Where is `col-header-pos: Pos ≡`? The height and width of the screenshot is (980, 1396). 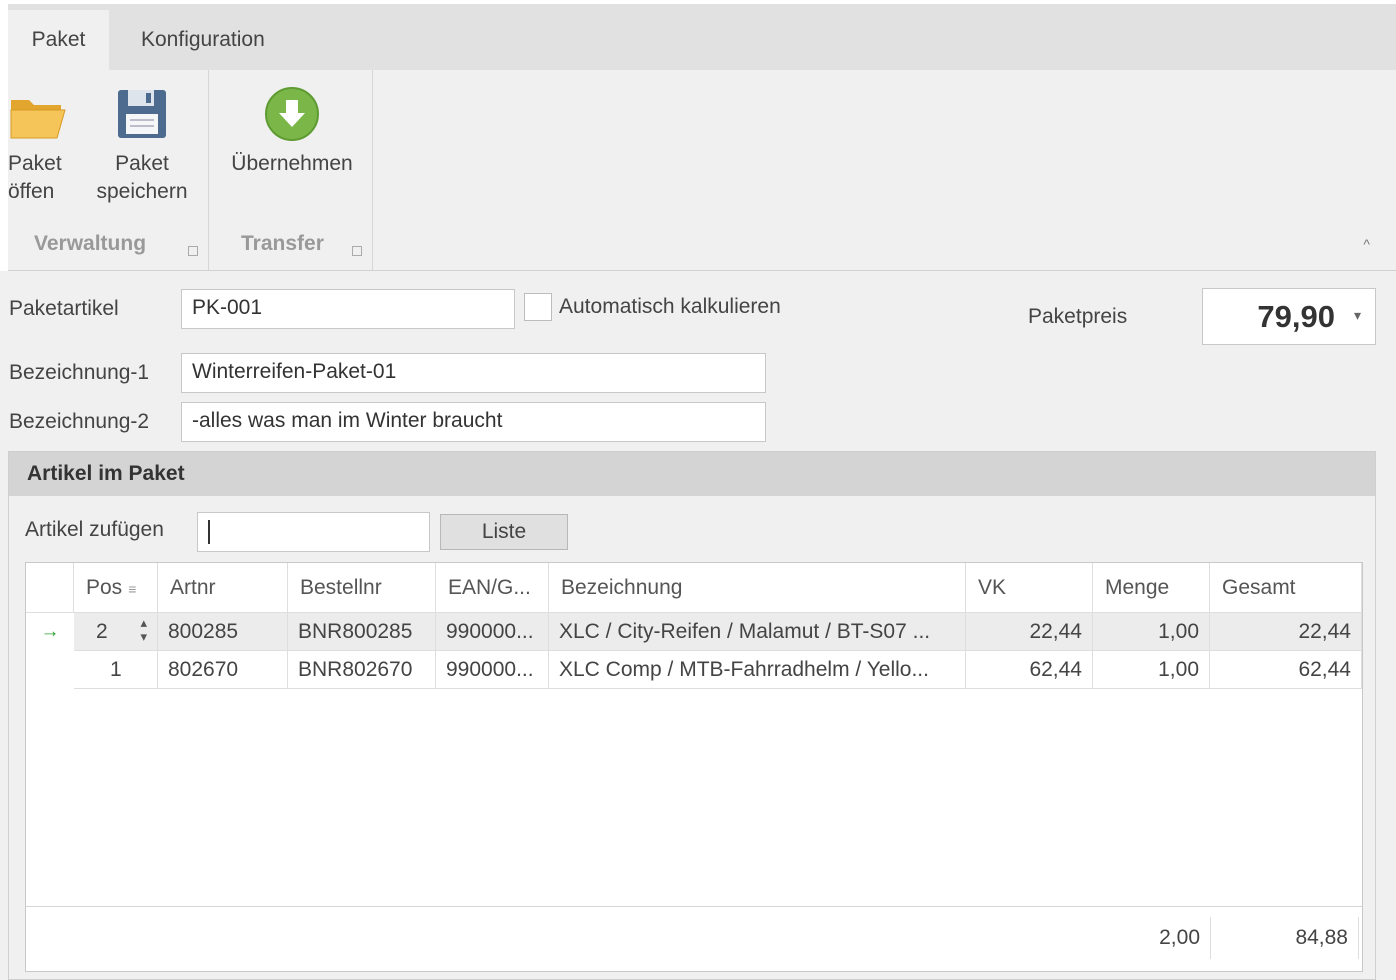 col-header-pos: Pos ≡ is located at coordinates (116, 588).